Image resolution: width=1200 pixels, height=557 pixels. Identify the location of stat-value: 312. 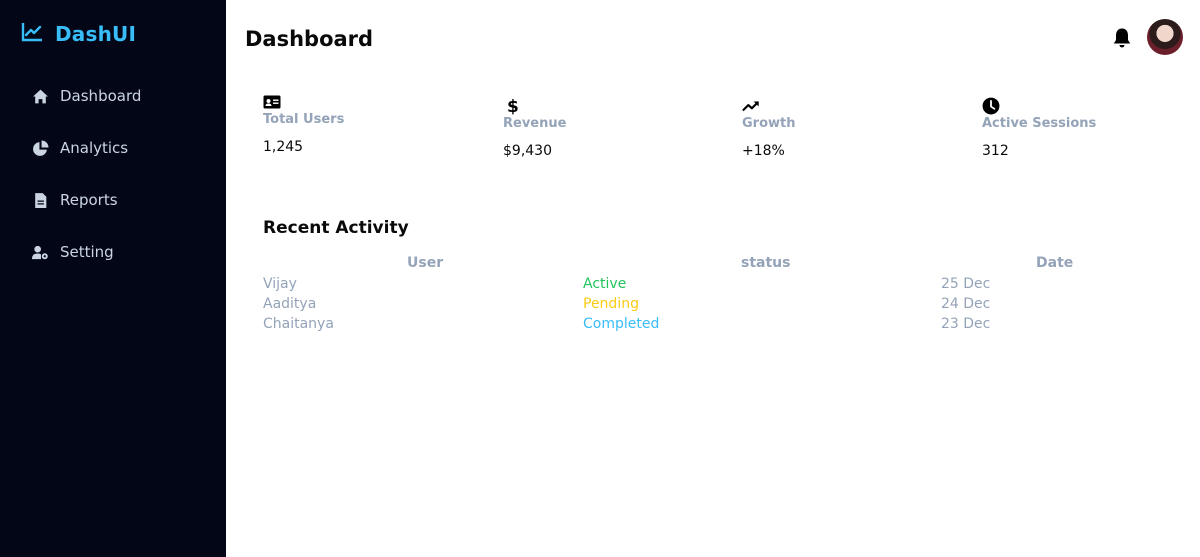
(995, 151).